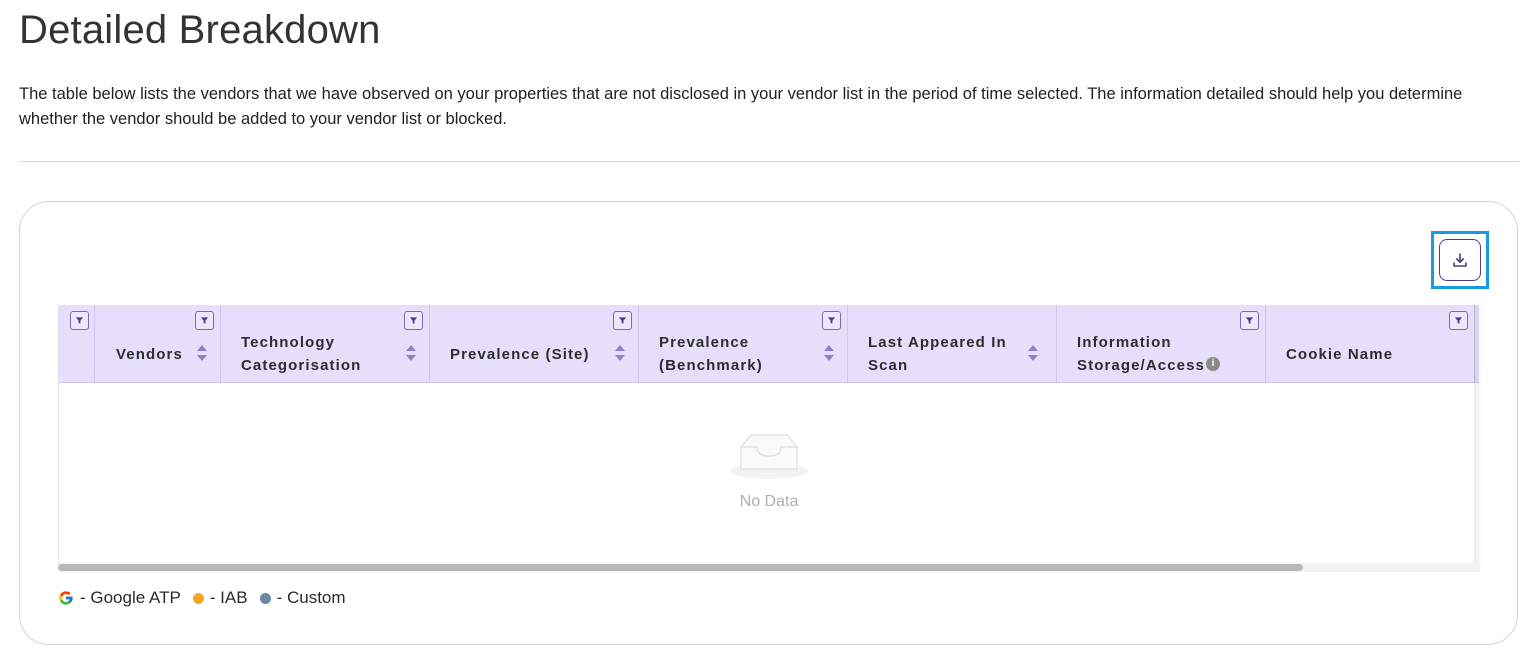  I want to click on info-icon: i, so click(1212, 364).